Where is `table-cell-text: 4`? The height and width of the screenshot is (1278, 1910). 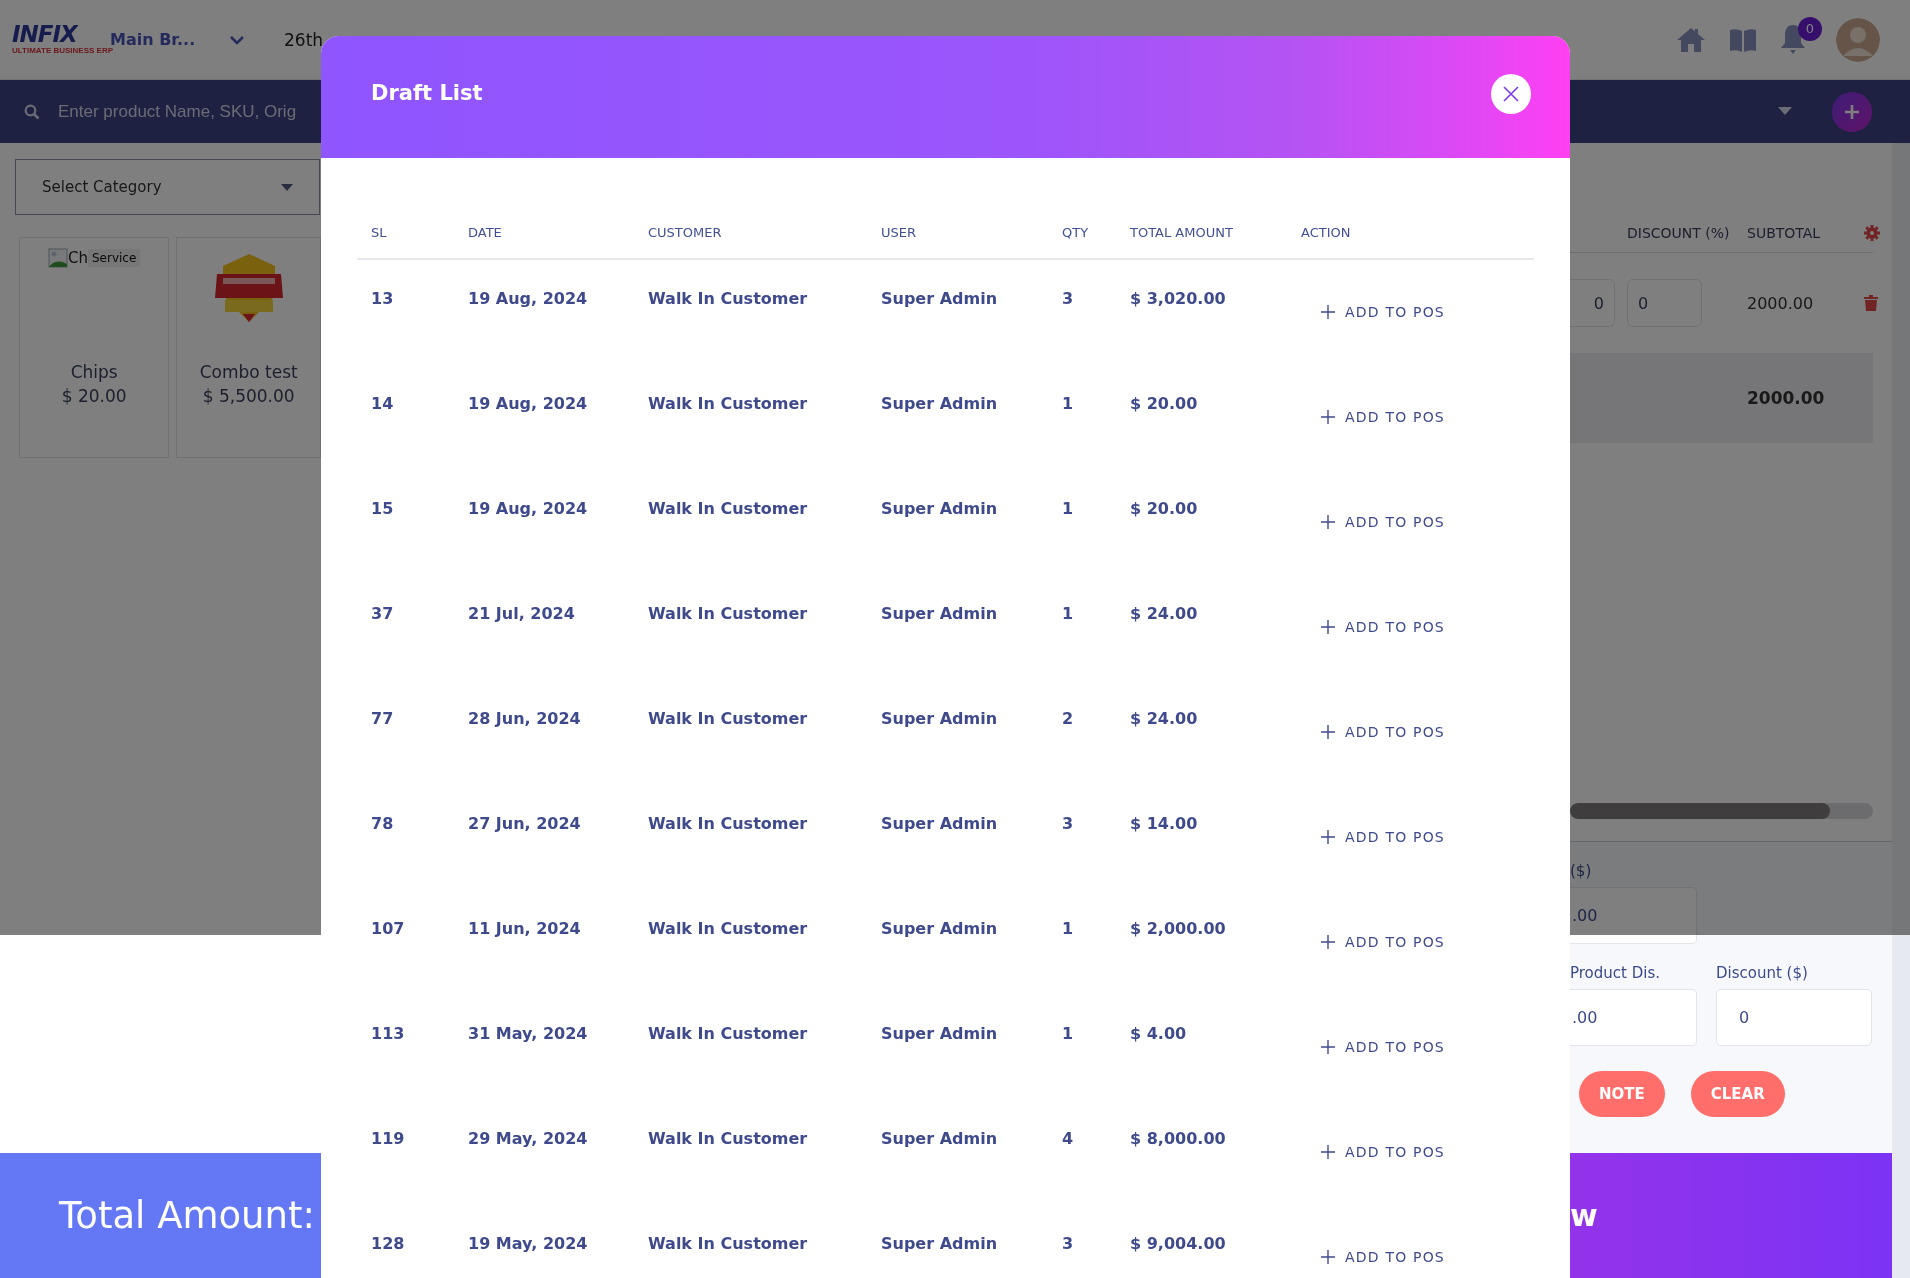
table-cell-text: 4 is located at coordinates (1068, 1139).